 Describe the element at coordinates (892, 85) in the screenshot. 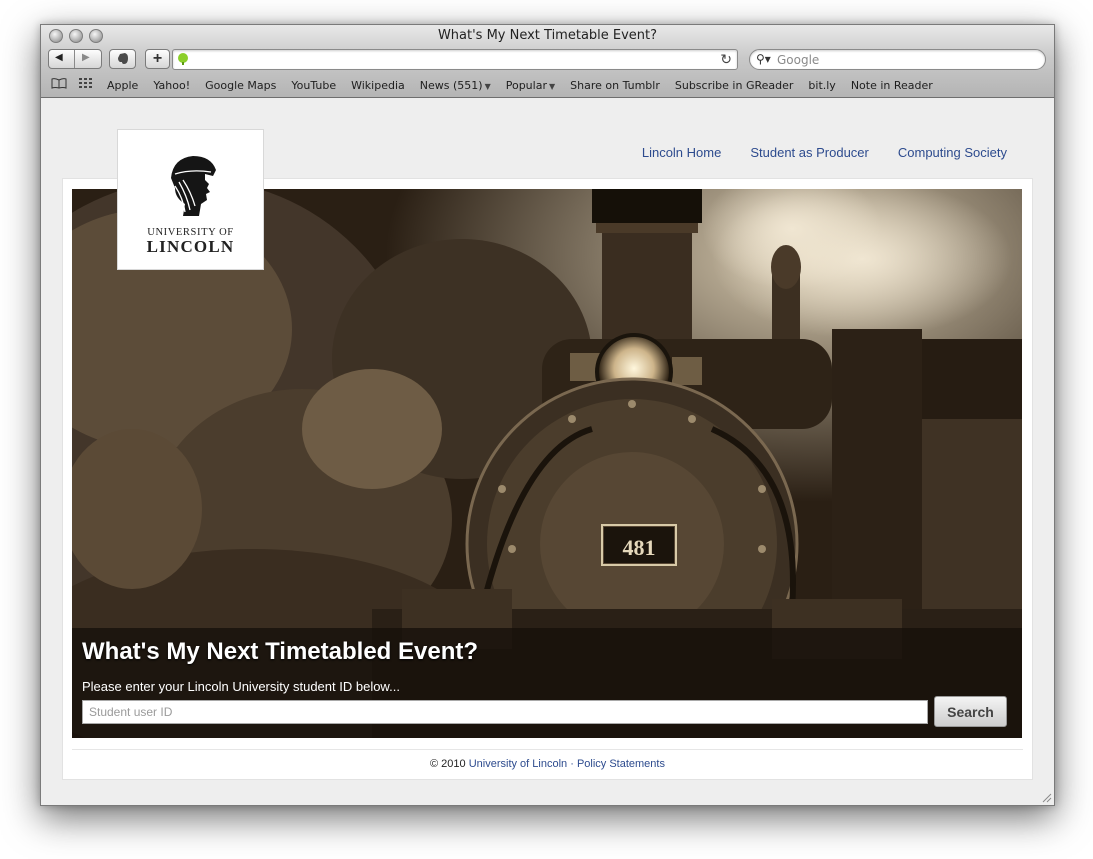

I see `bookmark-note-in-reader: Note in Reader` at that location.